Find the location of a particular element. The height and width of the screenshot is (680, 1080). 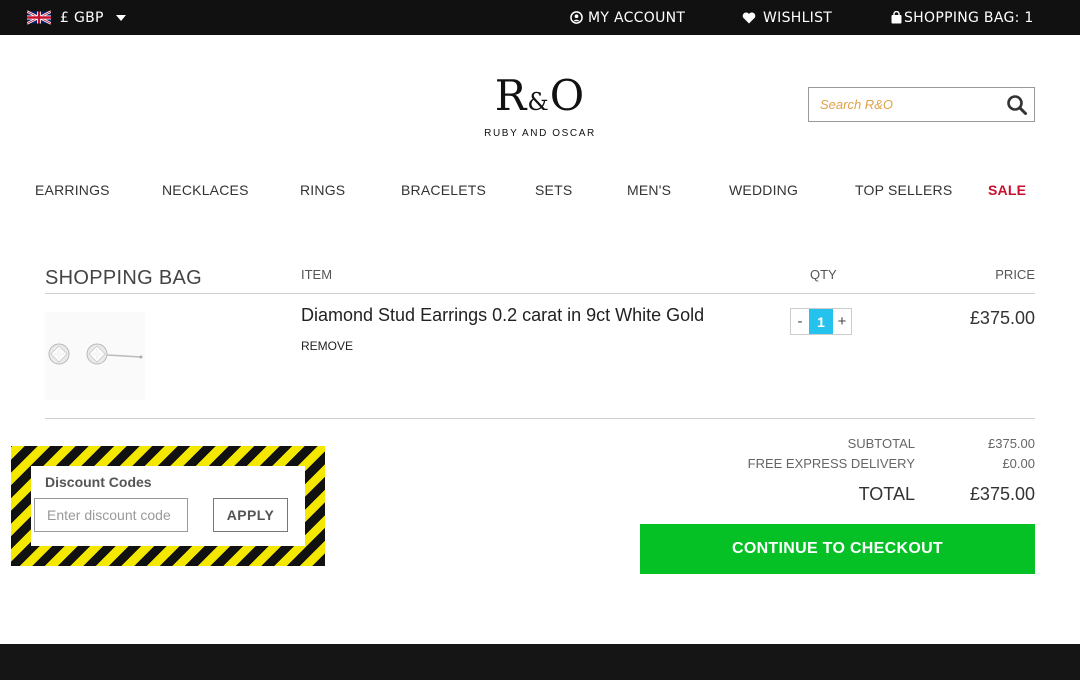

nav-item-bracelets: BRACELETS is located at coordinates (443, 190).